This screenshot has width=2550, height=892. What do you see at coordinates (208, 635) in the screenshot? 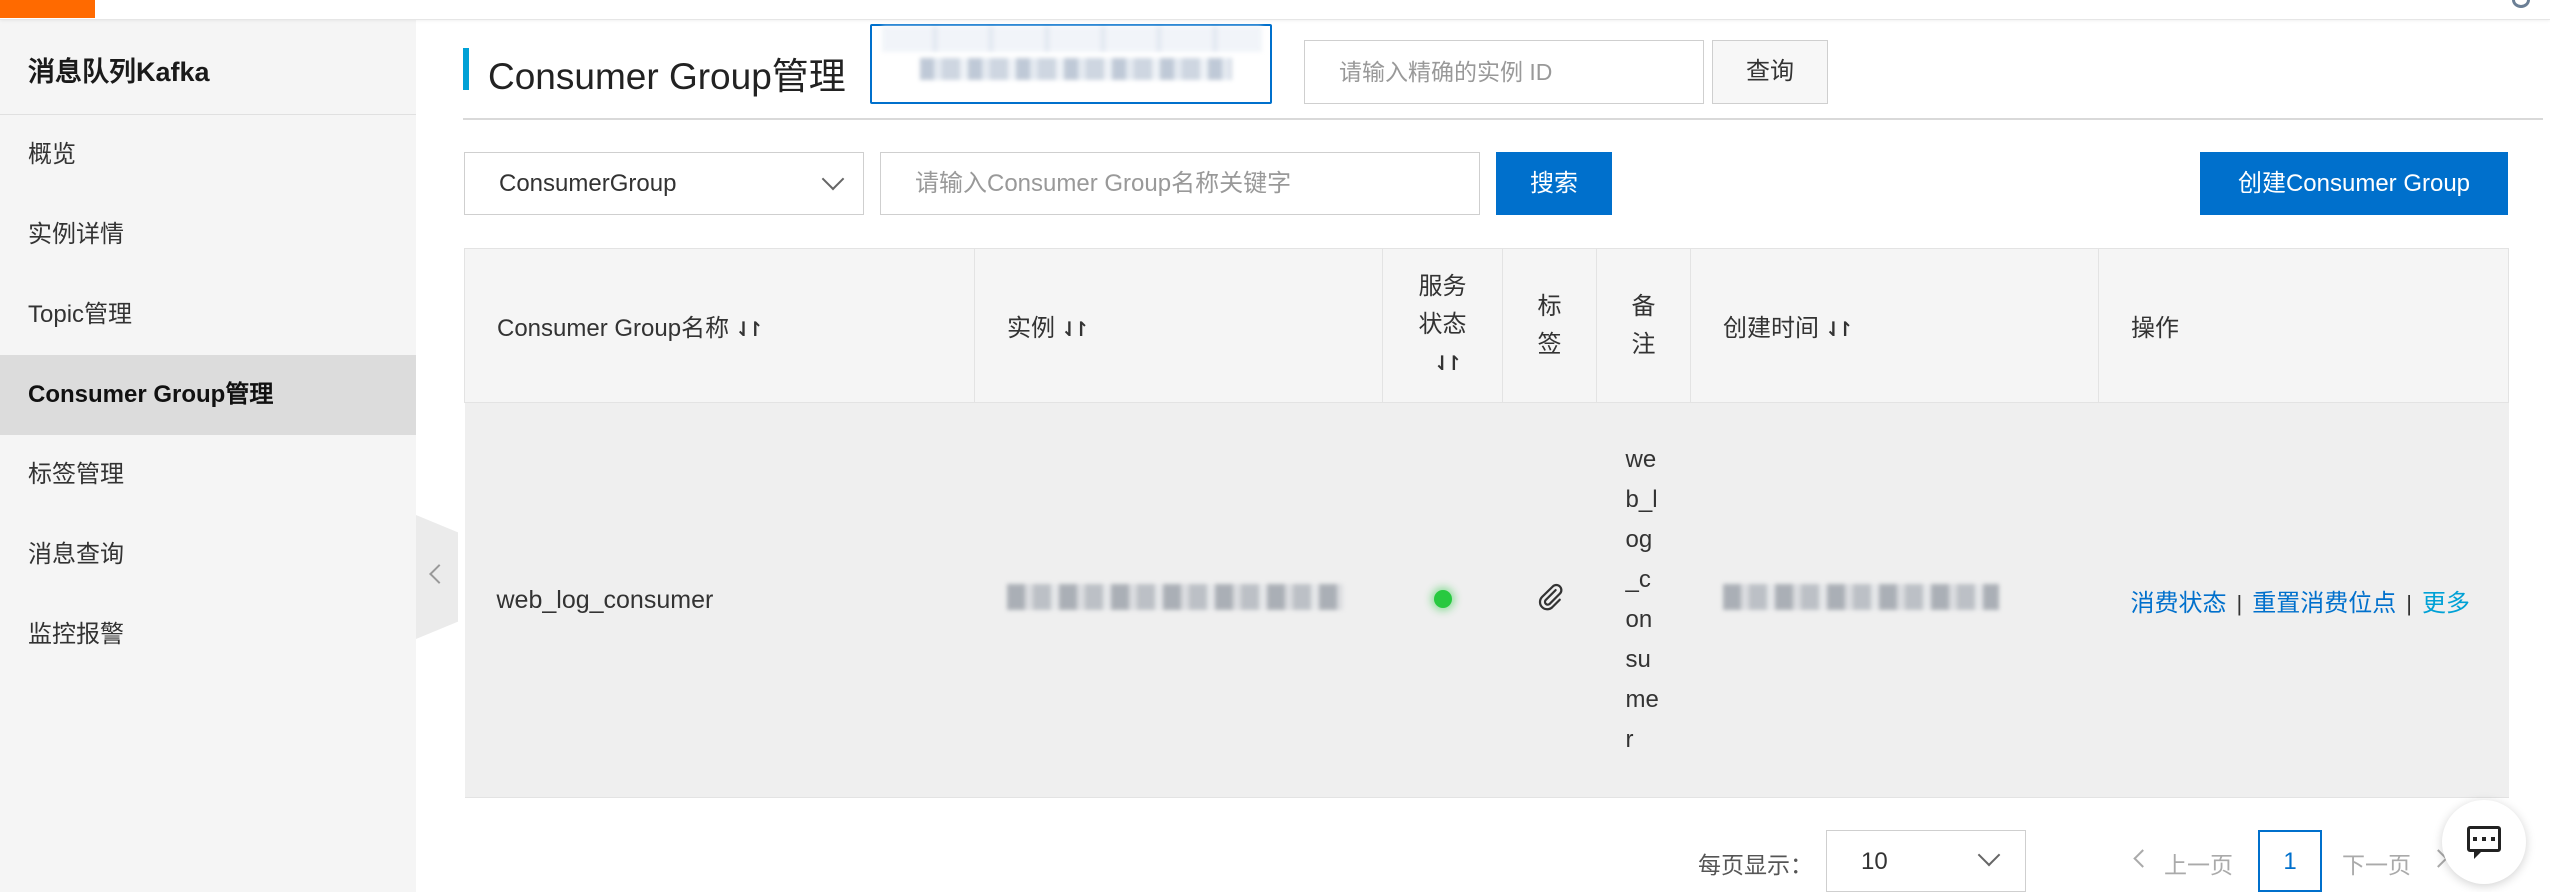
I see `sidebar-item-monitoring: 监控报警` at bounding box center [208, 635].